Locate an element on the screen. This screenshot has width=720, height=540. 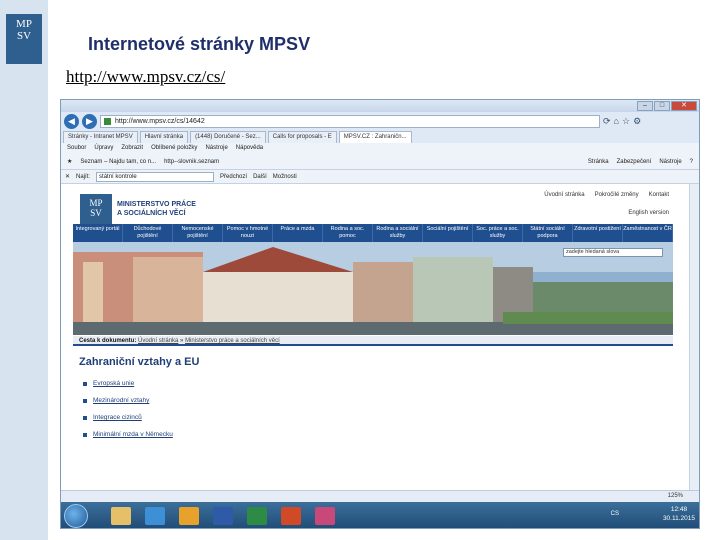
link-international: Mezinárodní vztahy is located at coordinates (121, 400).